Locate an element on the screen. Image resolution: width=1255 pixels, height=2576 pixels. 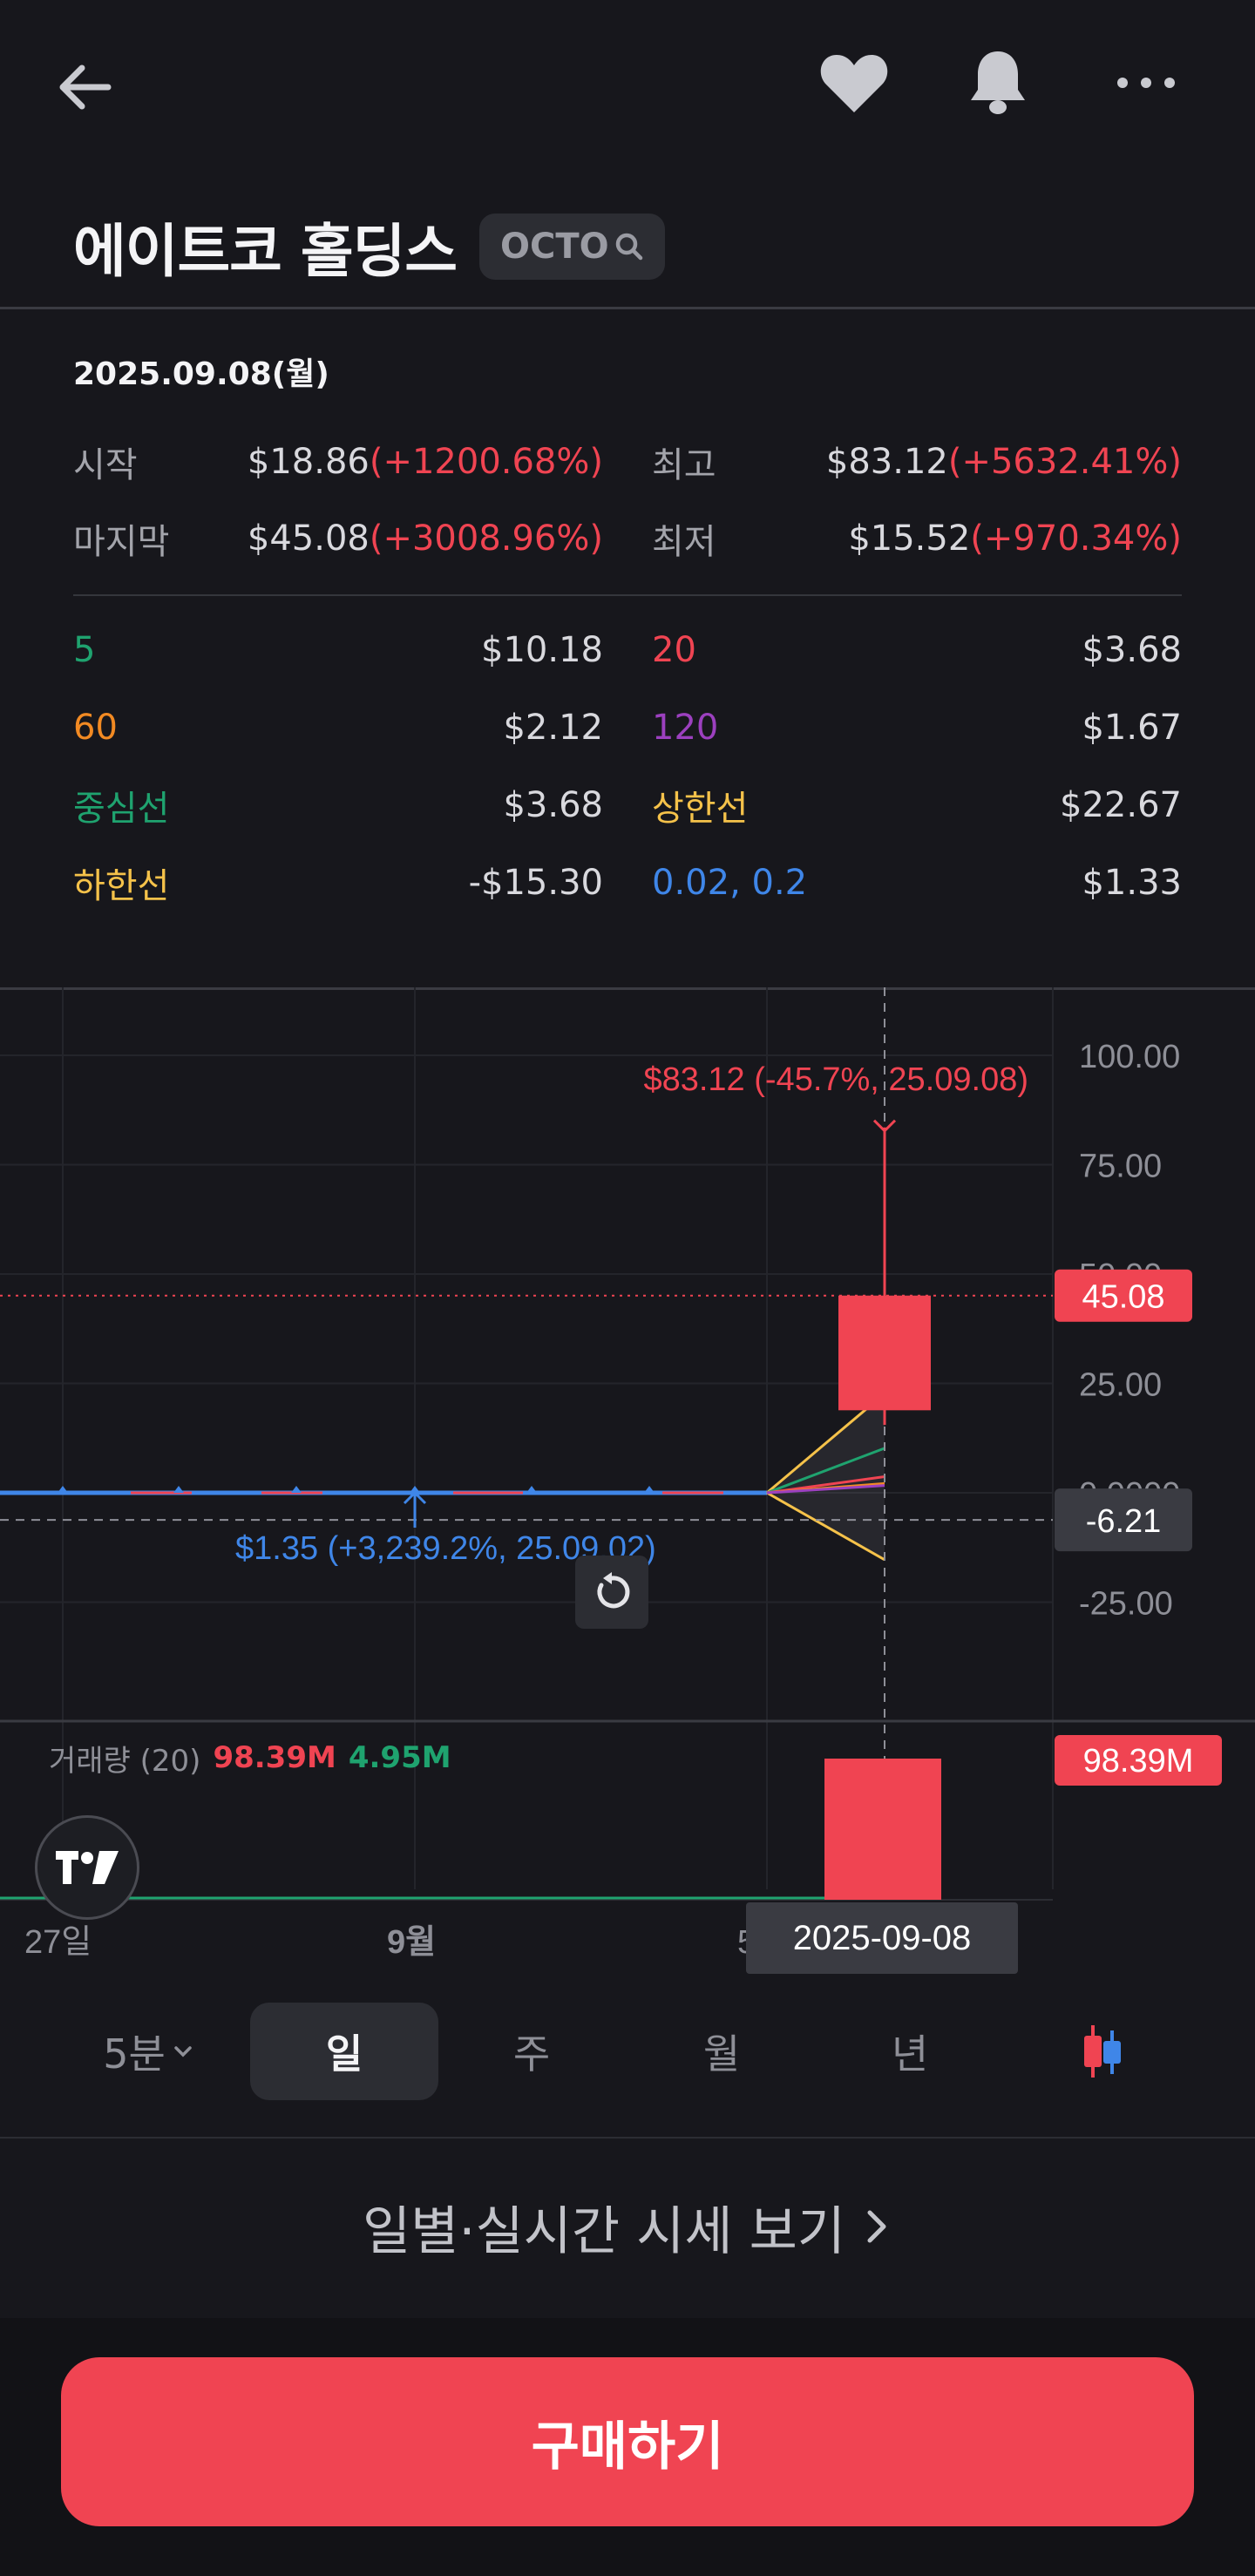
price-axis-tick: 75.00 is located at coordinates (1121, 1167).